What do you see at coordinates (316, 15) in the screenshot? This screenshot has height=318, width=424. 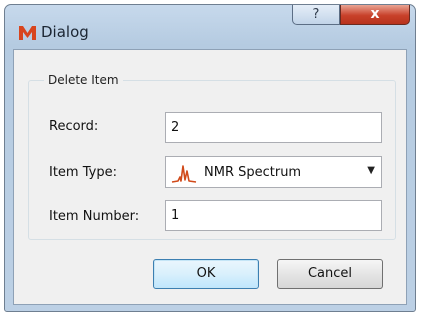 I see `help-button: ?` at bounding box center [316, 15].